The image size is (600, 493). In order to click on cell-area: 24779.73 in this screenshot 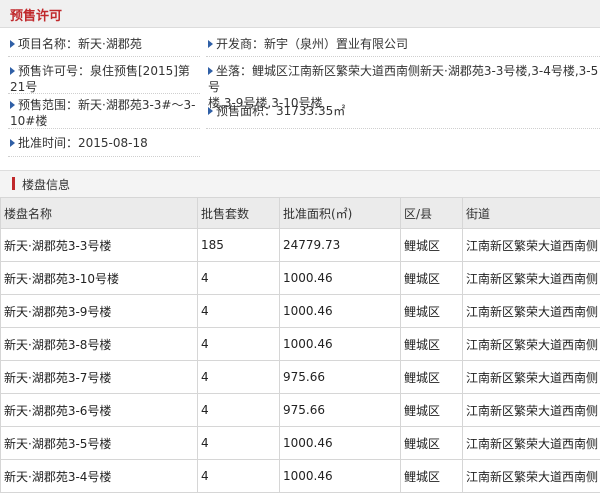, I will do `click(340, 245)`.